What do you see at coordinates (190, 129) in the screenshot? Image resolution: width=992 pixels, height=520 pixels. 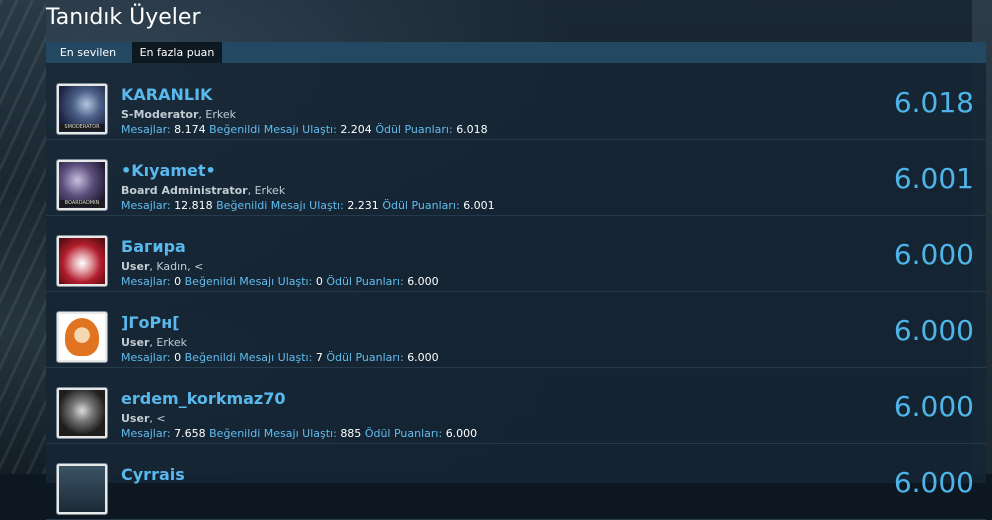 I see `messages-value: 8.174` at bounding box center [190, 129].